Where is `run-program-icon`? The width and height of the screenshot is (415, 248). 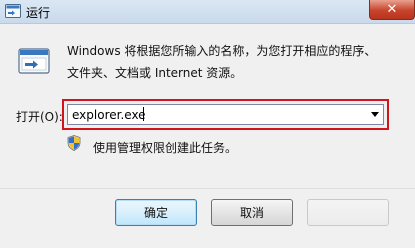
run-program-icon is located at coordinates (34, 61).